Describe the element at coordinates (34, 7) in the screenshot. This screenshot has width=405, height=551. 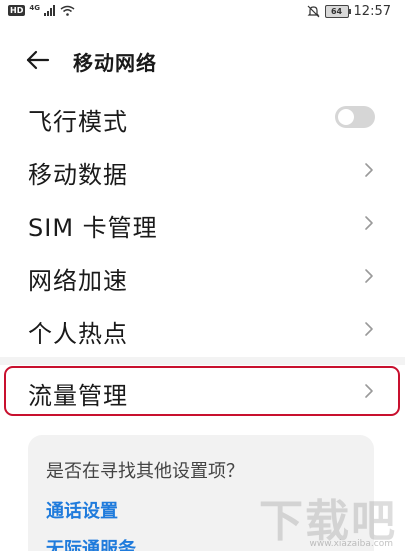
I see `network-type: 4G` at that location.